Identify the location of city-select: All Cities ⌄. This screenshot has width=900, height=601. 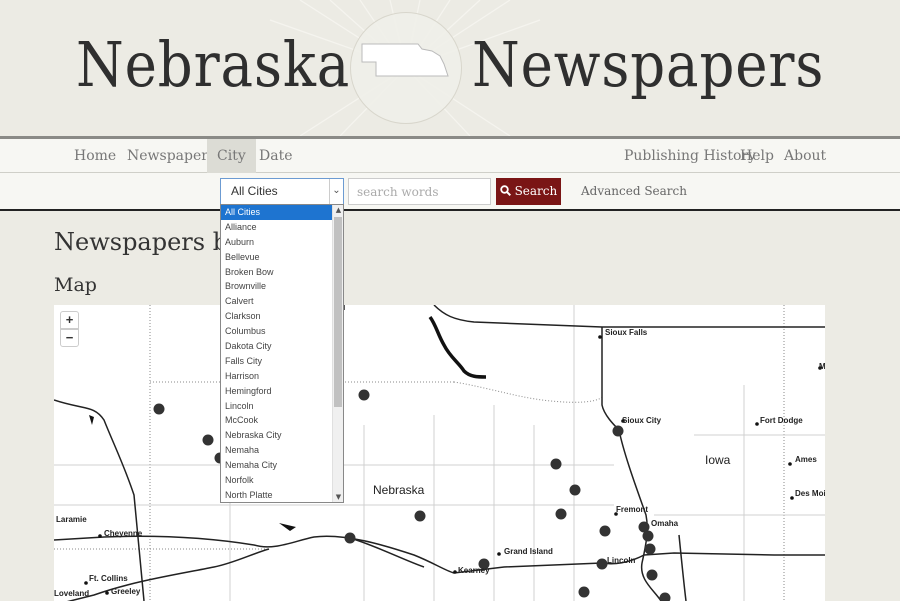
(282, 191).